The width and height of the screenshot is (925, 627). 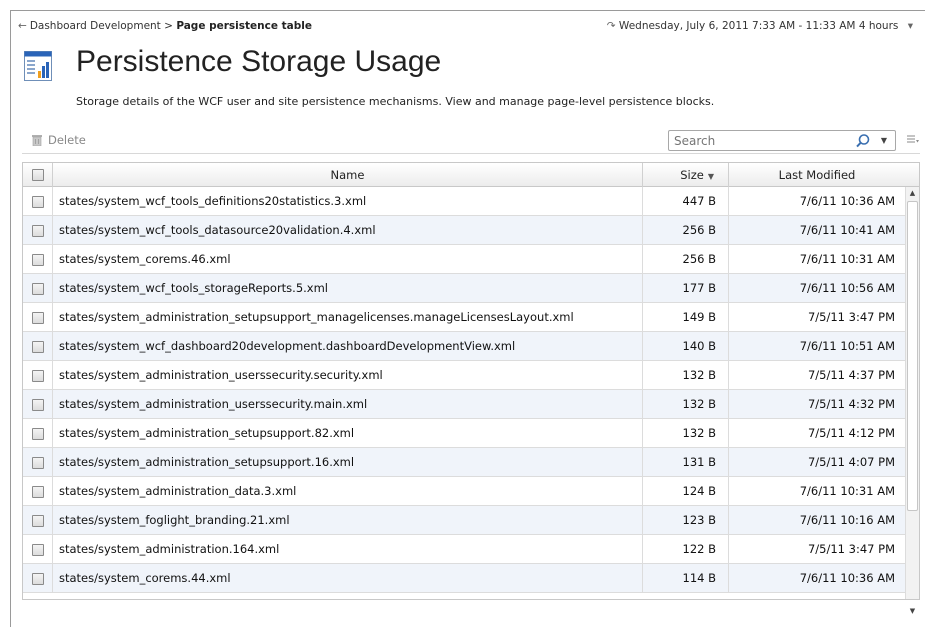 I want to click on scroll-down-icon: ▼, so click(x=912, y=611).